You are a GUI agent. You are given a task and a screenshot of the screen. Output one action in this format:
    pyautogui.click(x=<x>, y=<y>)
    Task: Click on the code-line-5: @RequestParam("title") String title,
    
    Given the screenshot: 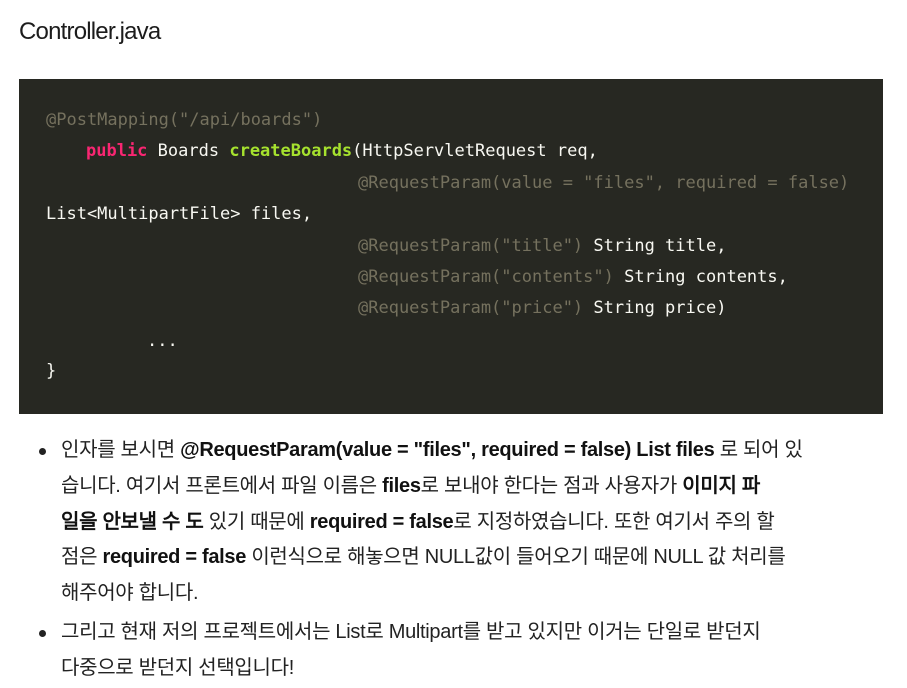 What is the action you would take?
    pyautogui.click(x=542, y=246)
    